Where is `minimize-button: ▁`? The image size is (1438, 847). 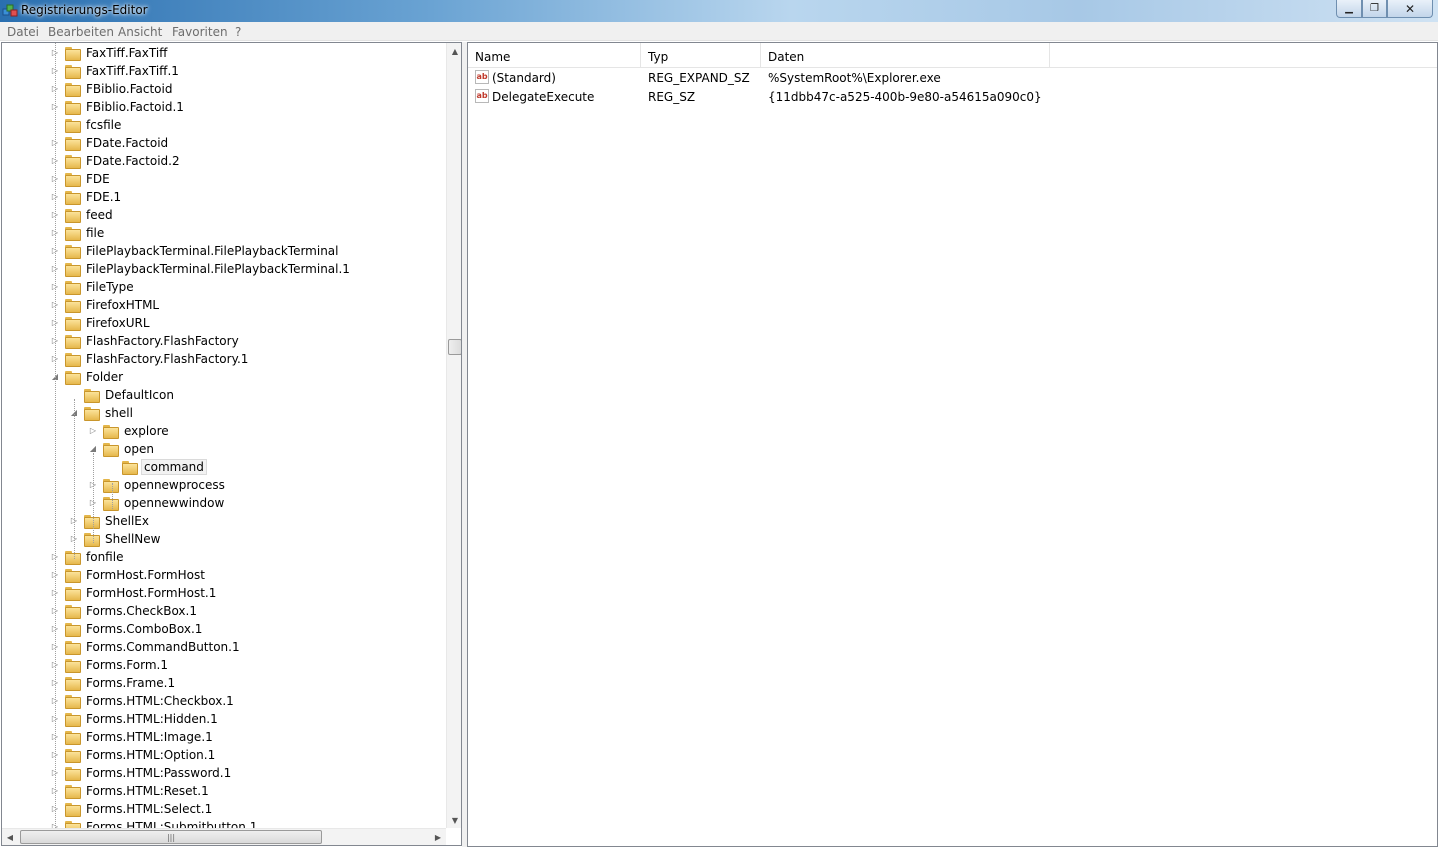 minimize-button: ▁ is located at coordinates (1349, 9).